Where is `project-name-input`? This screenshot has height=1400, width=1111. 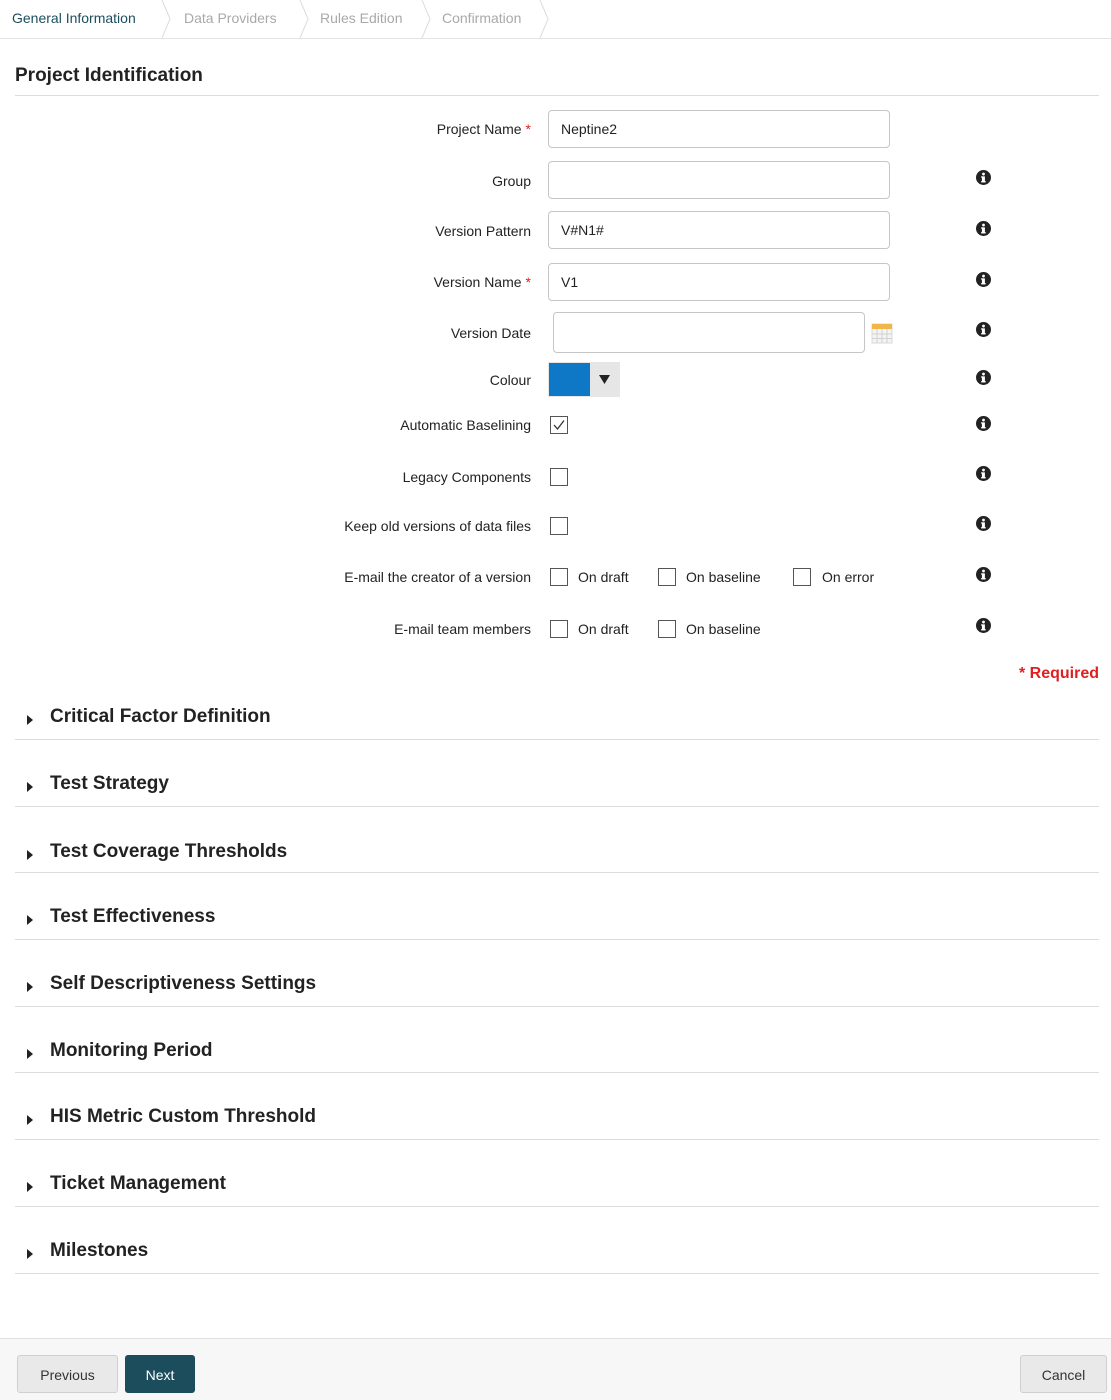
project-name-input is located at coordinates (719, 129).